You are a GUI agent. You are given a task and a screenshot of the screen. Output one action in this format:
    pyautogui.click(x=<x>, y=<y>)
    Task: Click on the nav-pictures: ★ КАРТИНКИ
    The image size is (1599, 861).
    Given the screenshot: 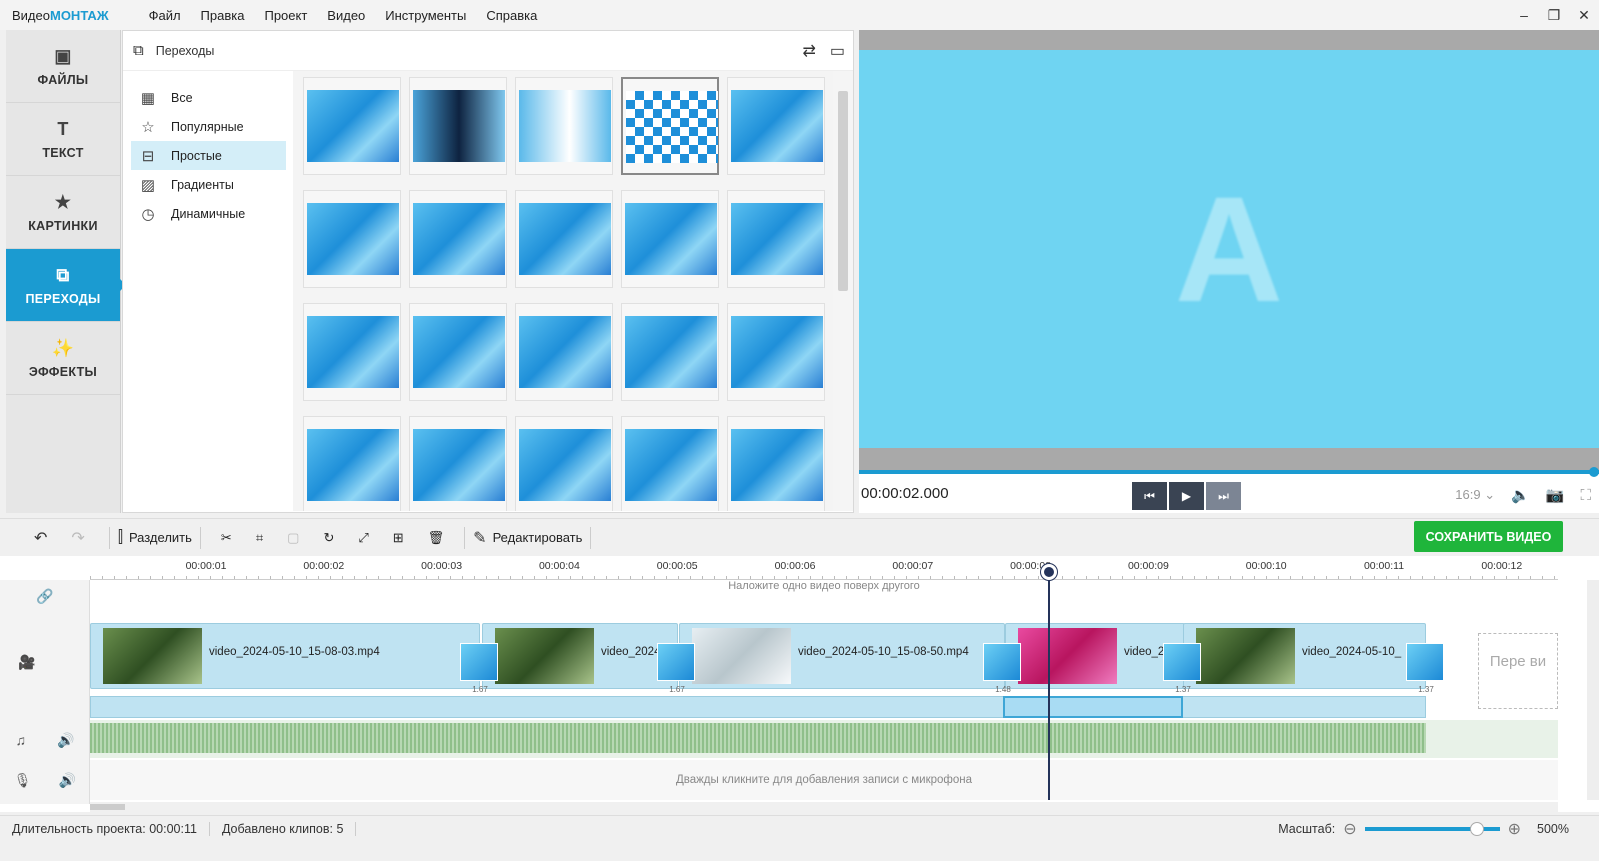 What is the action you would take?
    pyautogui.click(x=63, y=212)
    